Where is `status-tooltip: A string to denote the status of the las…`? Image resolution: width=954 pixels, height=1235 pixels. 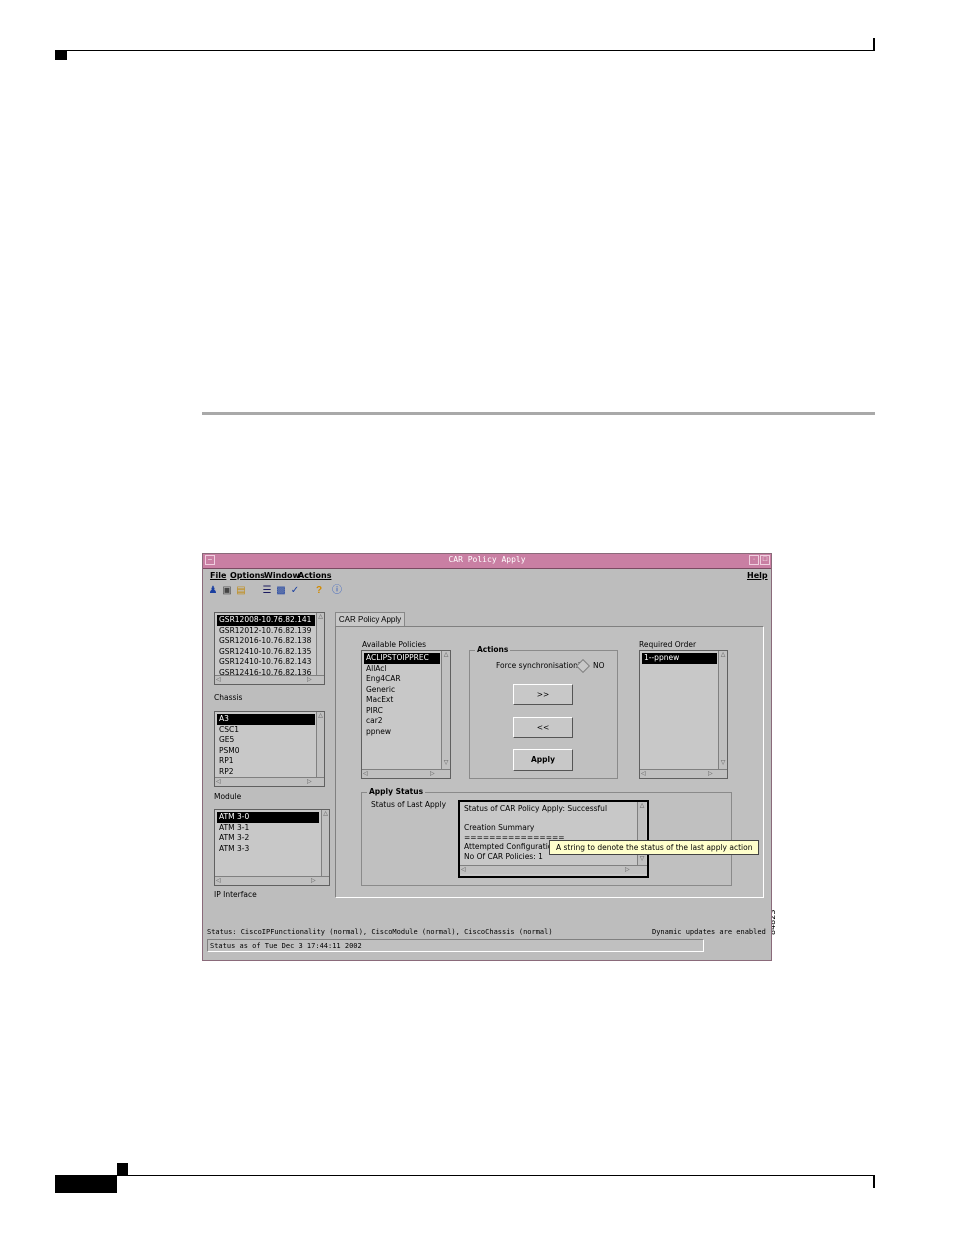
status-tooltip: A string to denote the status of the las… is located at coordinates (654, 847).